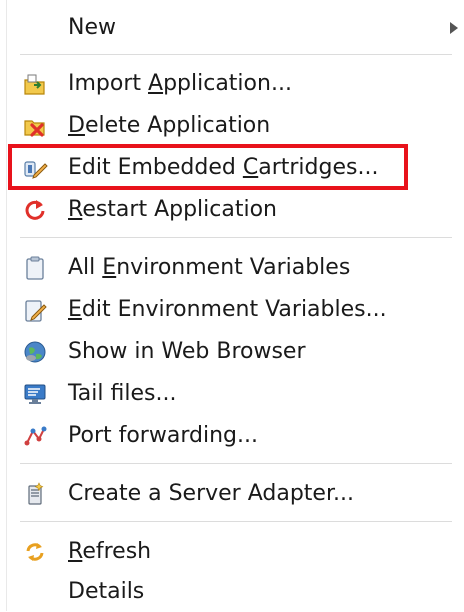  I want to click on menu-item-label: Refresh, so click(110, 551).